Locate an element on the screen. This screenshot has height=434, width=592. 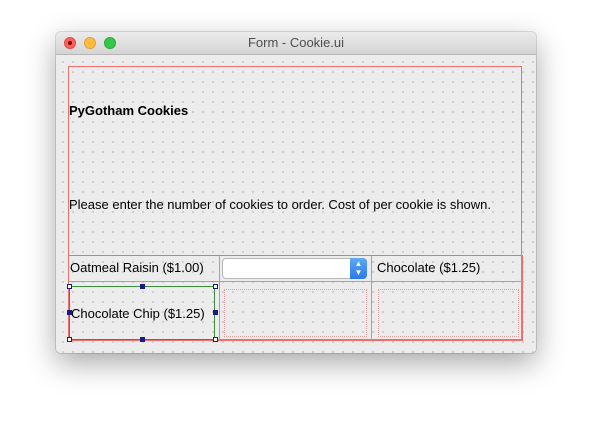
title-bar: Form - Cookie.ui is located at coordinates (296, 43).